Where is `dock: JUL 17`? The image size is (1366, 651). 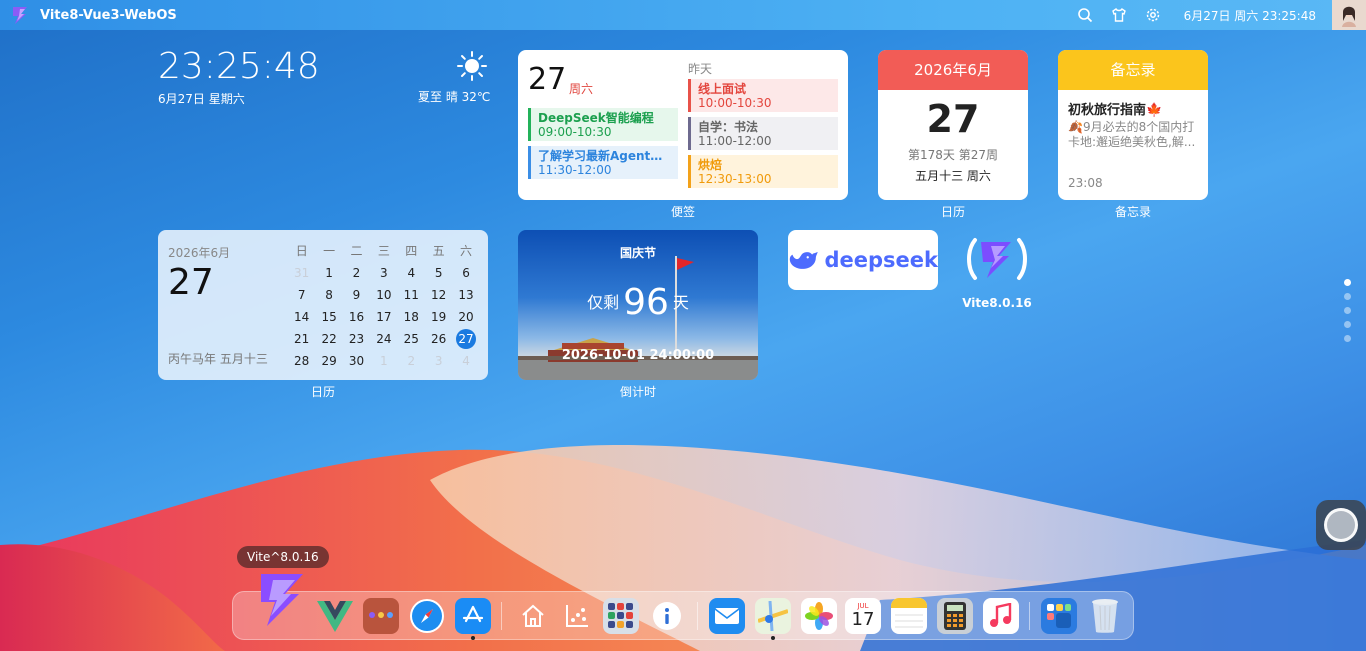 dock: JUL 17 is located at coordinates (683, 607).